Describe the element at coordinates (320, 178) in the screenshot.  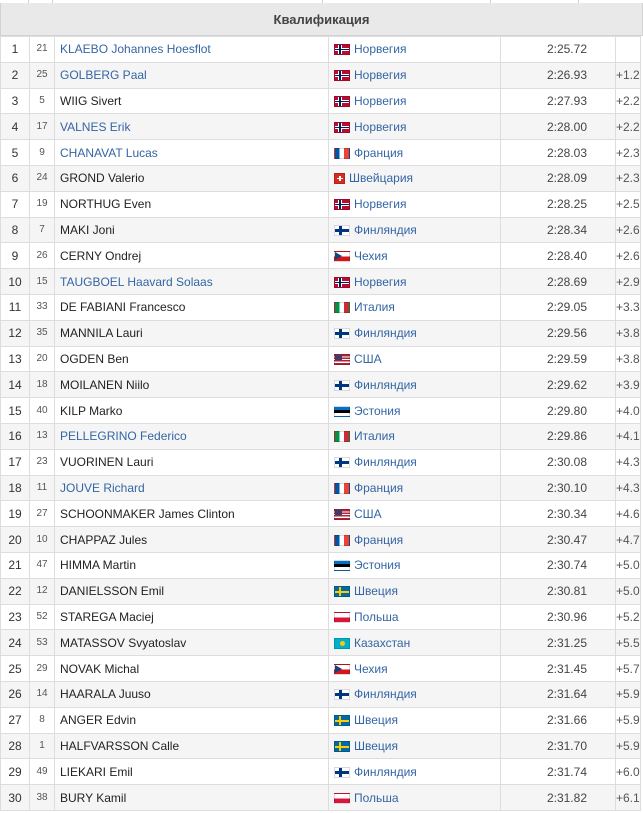
I see `table-row: 624 GROND Valerio Швейцария 2:28.09+2.37` at that location.